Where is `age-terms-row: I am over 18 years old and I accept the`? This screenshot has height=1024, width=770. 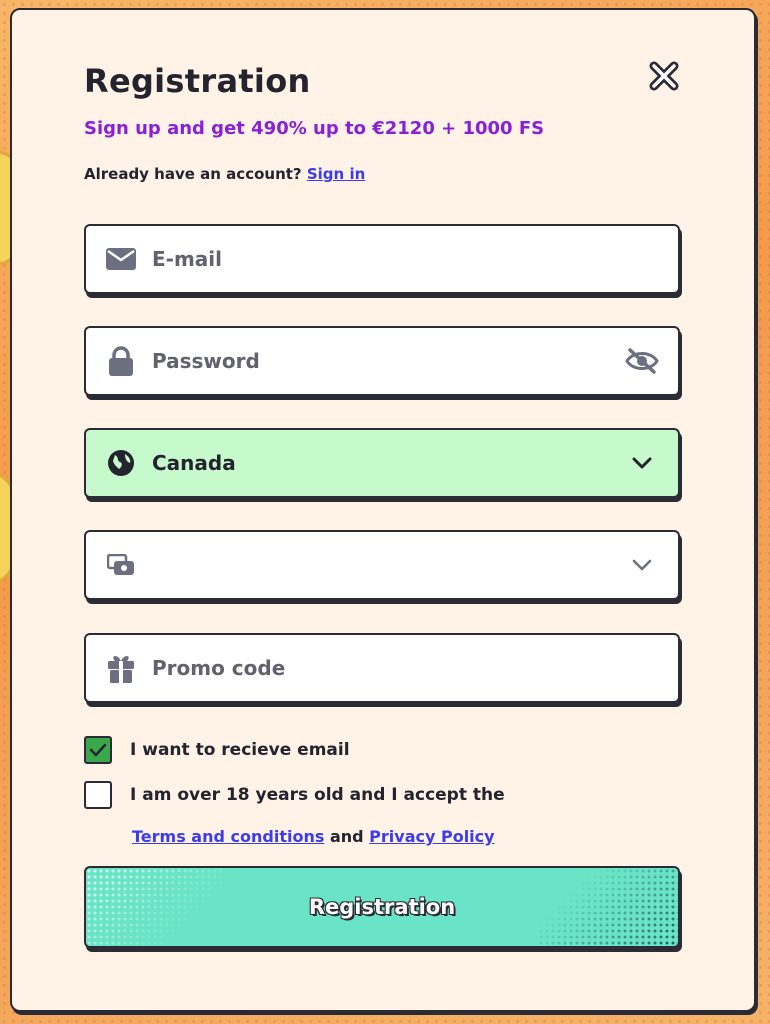 age-terms-row: I am over 18 years old and I accept the is located at coordinates (294, 795).